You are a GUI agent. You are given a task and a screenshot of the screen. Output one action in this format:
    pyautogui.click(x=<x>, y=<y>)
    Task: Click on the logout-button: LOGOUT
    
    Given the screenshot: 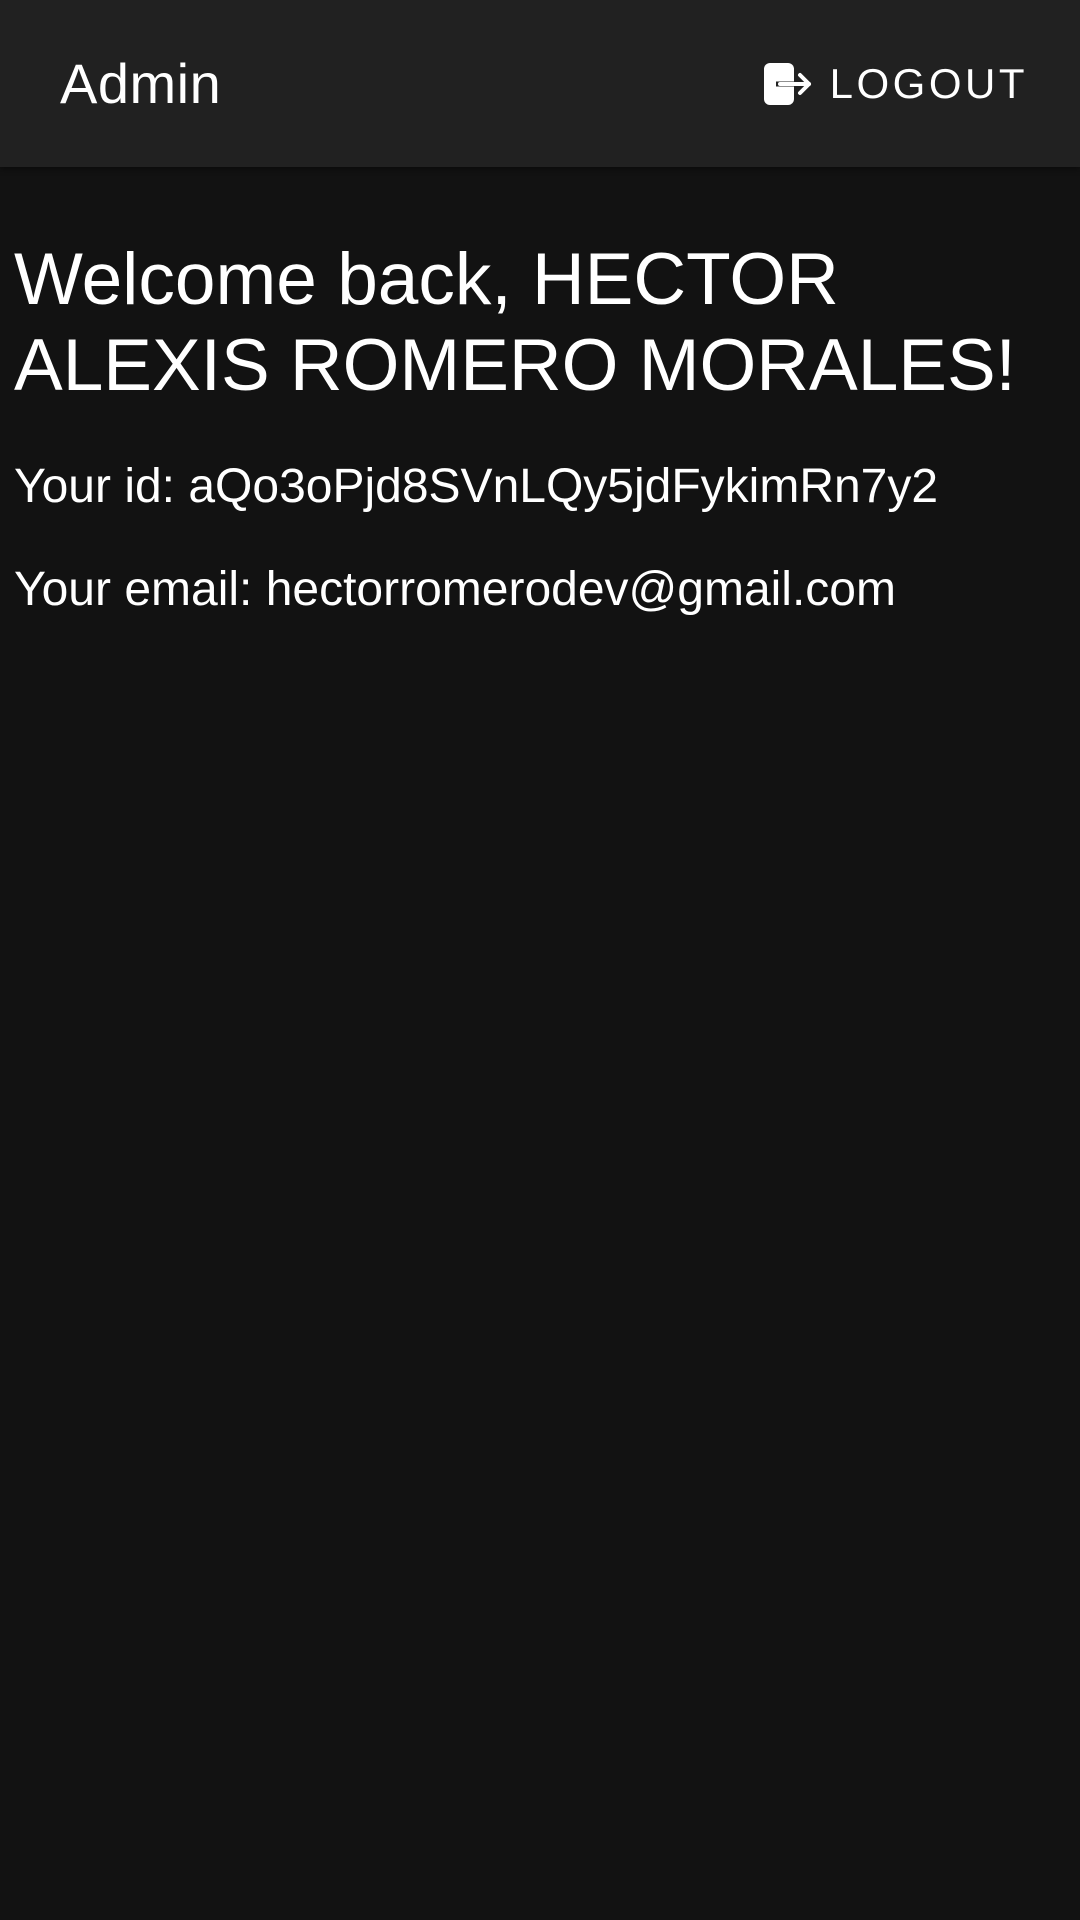 What is the action you would take?
    pyautogui.click(x=895, y=84)
    